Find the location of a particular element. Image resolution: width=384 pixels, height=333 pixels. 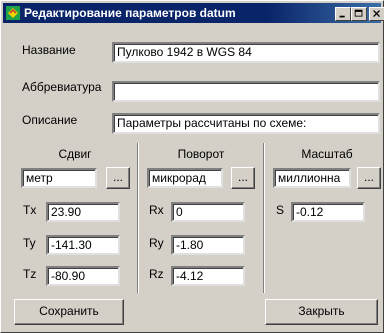

close-icon is located at coordinates (377, 14).